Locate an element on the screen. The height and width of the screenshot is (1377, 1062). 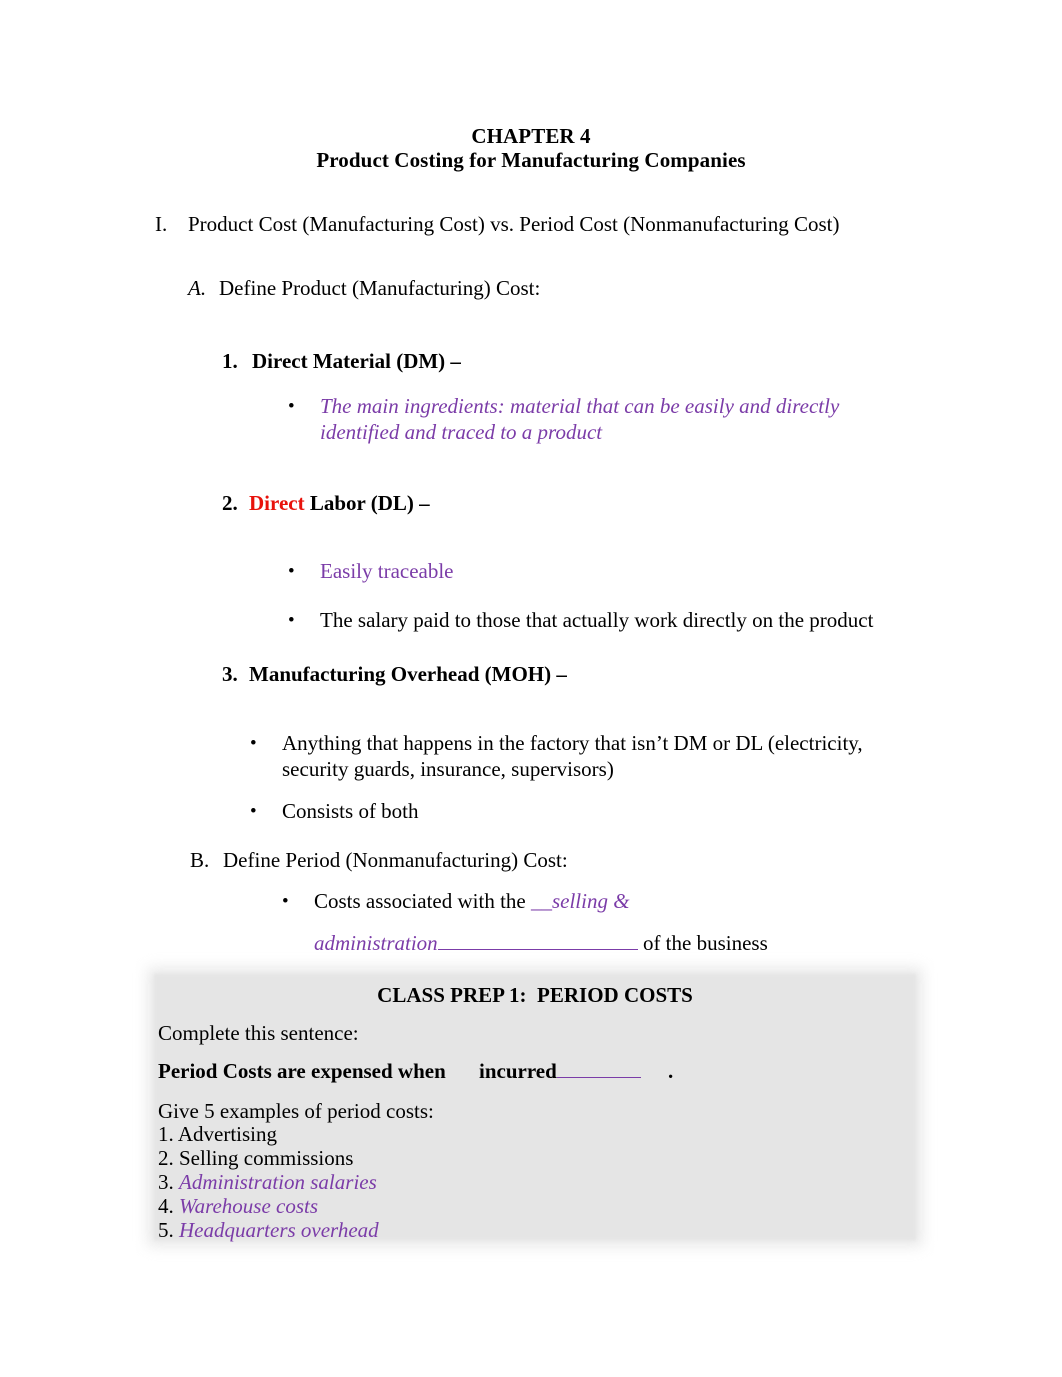
bullet-text-line-2: administration of the business is located at coordinates (628, 943).